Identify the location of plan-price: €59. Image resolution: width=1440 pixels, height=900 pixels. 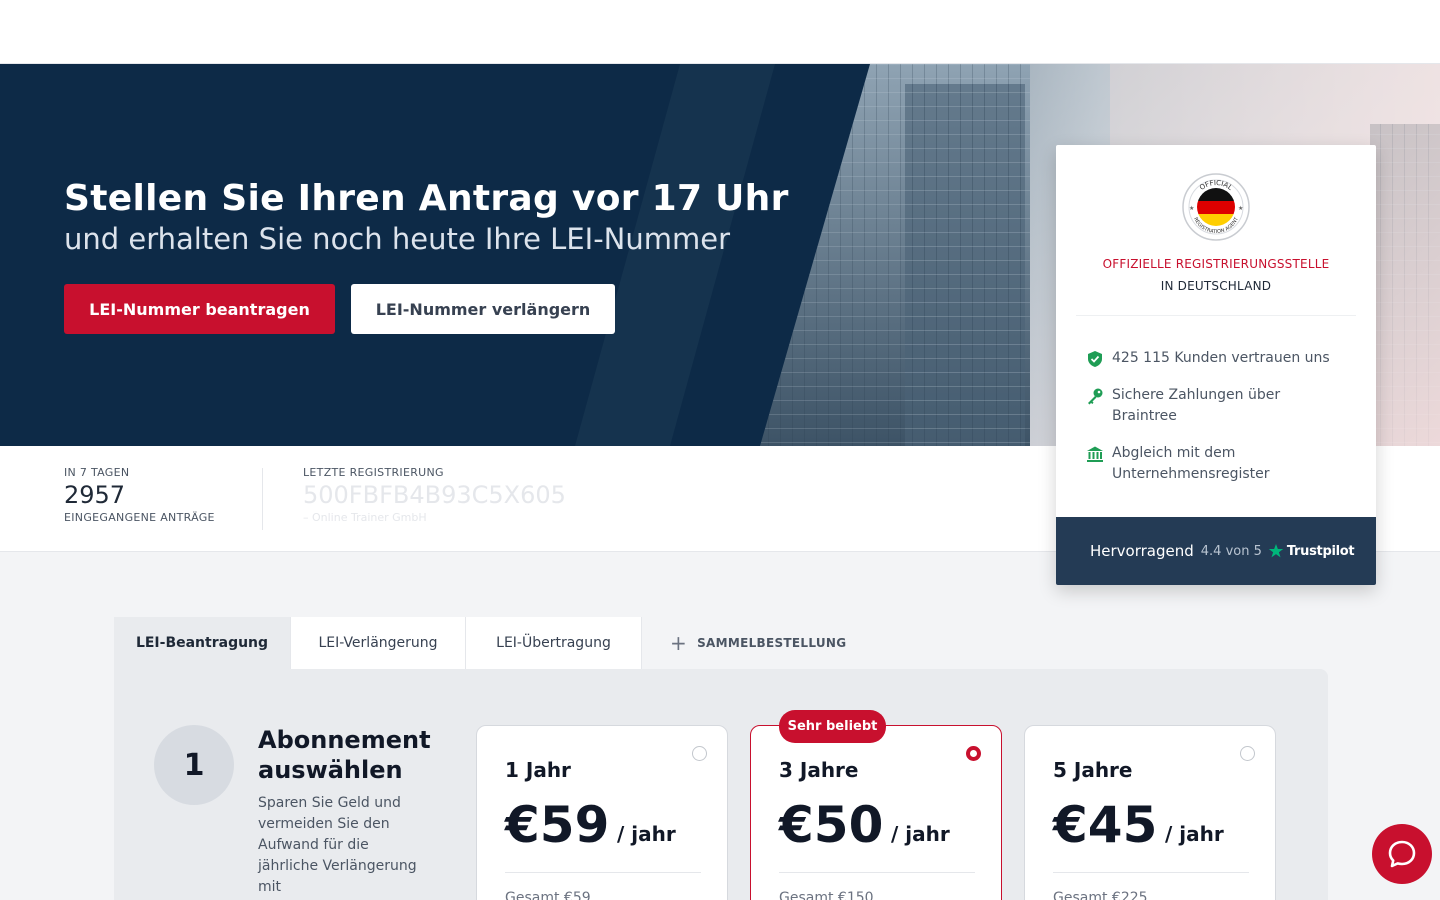
(557, 825).